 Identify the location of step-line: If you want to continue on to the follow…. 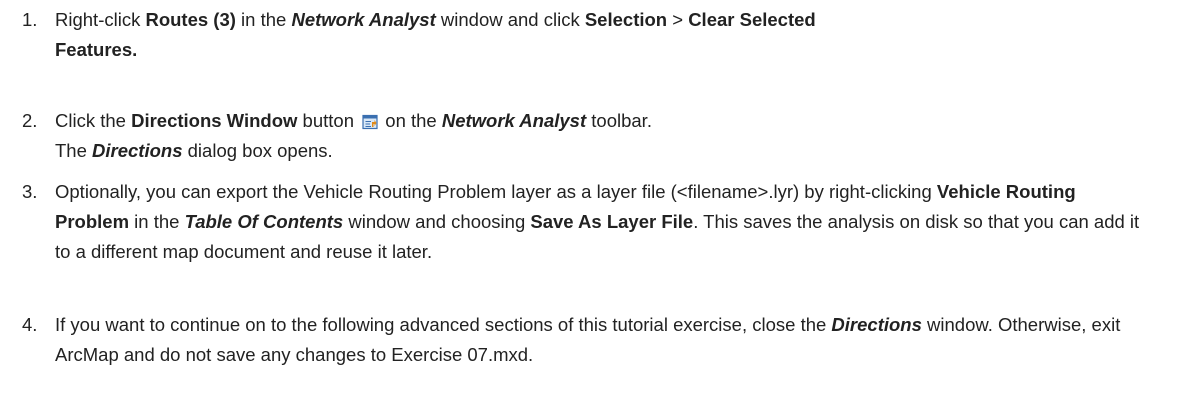
(611, 340).